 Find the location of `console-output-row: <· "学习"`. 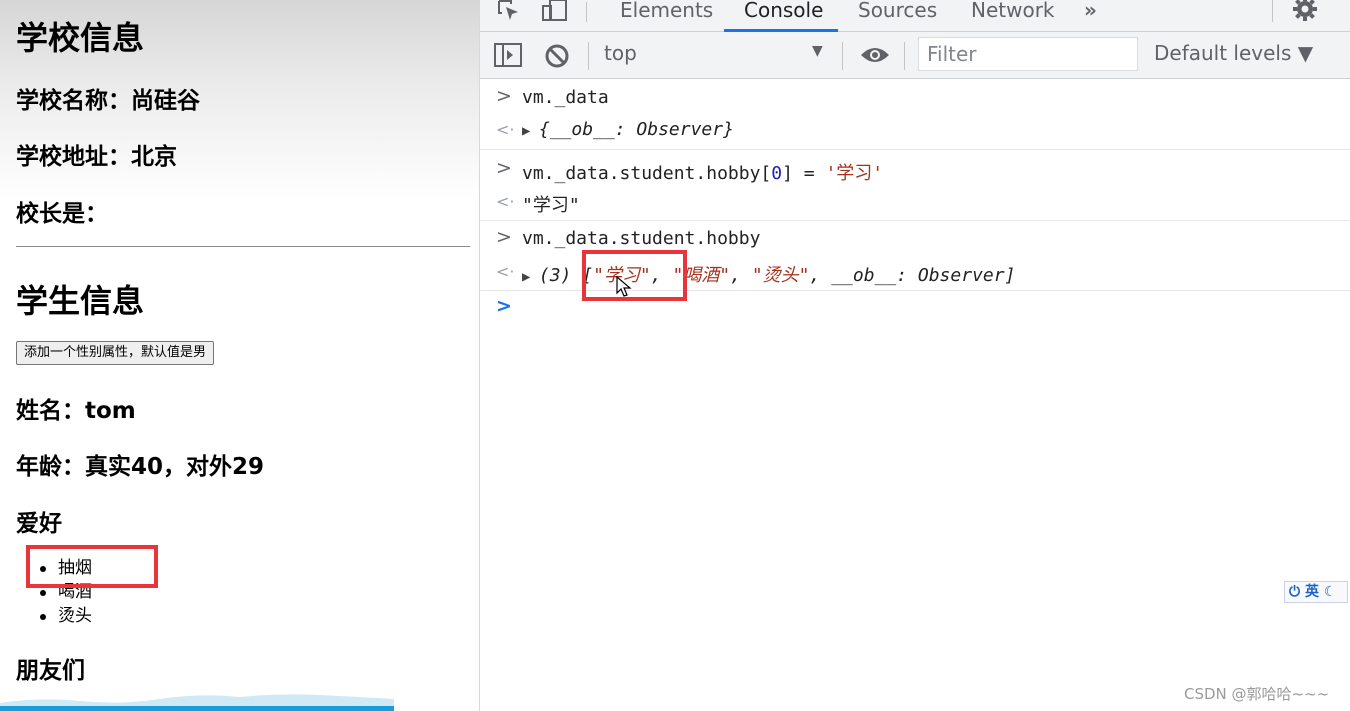

console-output-row: <· "学习" is located at coordinates (915, 205).